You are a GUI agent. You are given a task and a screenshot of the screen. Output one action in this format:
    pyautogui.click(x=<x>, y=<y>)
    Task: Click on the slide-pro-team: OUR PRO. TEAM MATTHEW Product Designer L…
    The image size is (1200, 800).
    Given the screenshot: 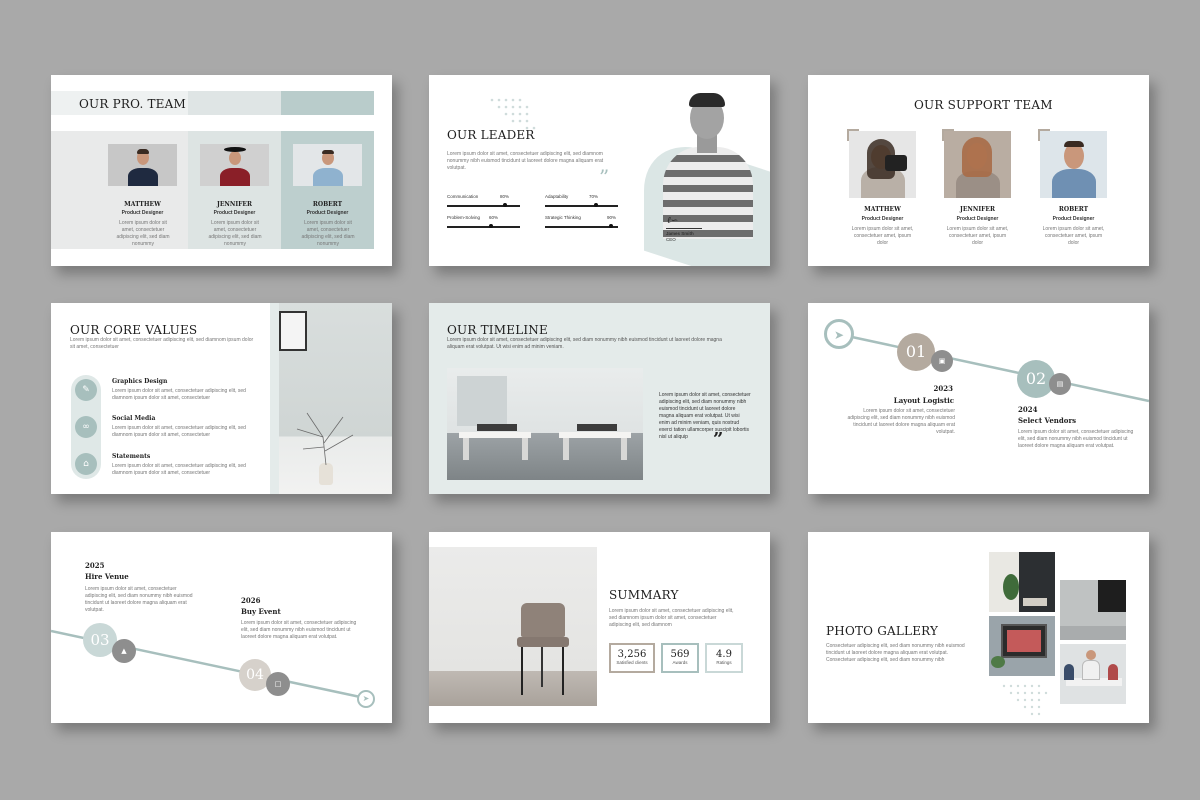 What is the action you would take?
    pyautogui.click(x=221, y=170)
    